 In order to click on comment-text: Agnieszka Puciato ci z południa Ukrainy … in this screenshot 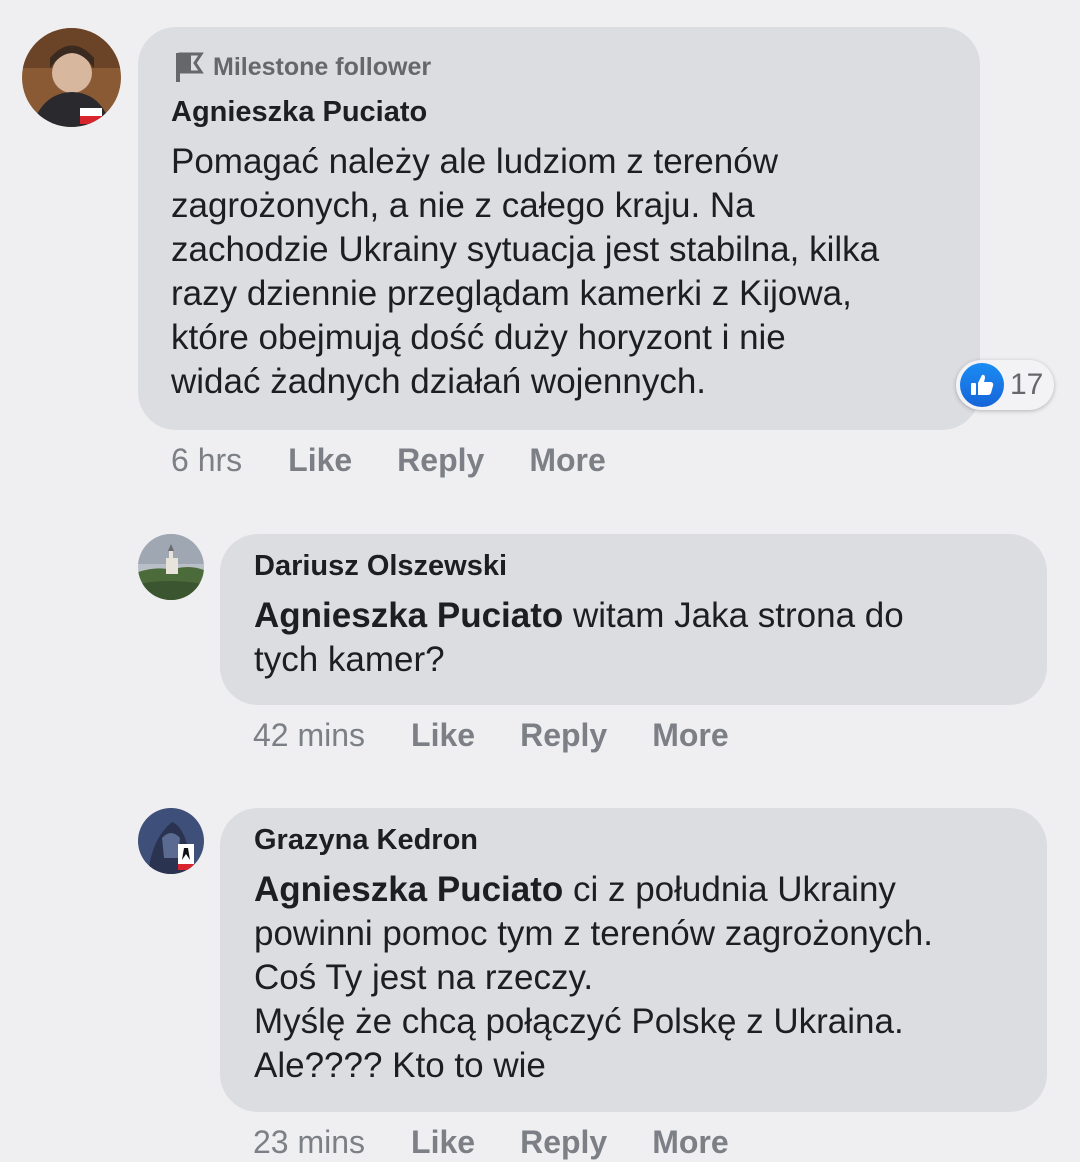, I will do `click(635, 978)`.